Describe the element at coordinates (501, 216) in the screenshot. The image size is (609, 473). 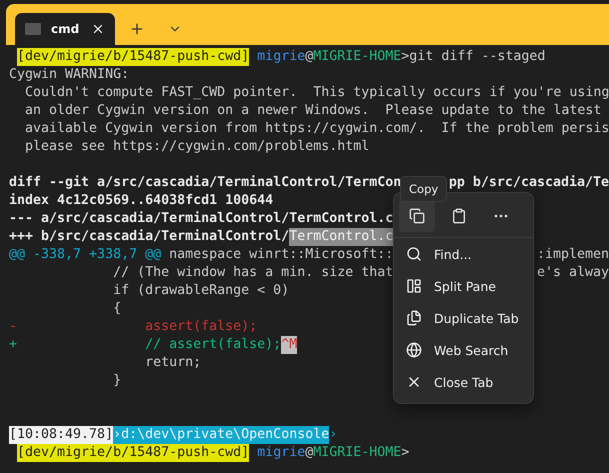
I see `more-icon` at that location.